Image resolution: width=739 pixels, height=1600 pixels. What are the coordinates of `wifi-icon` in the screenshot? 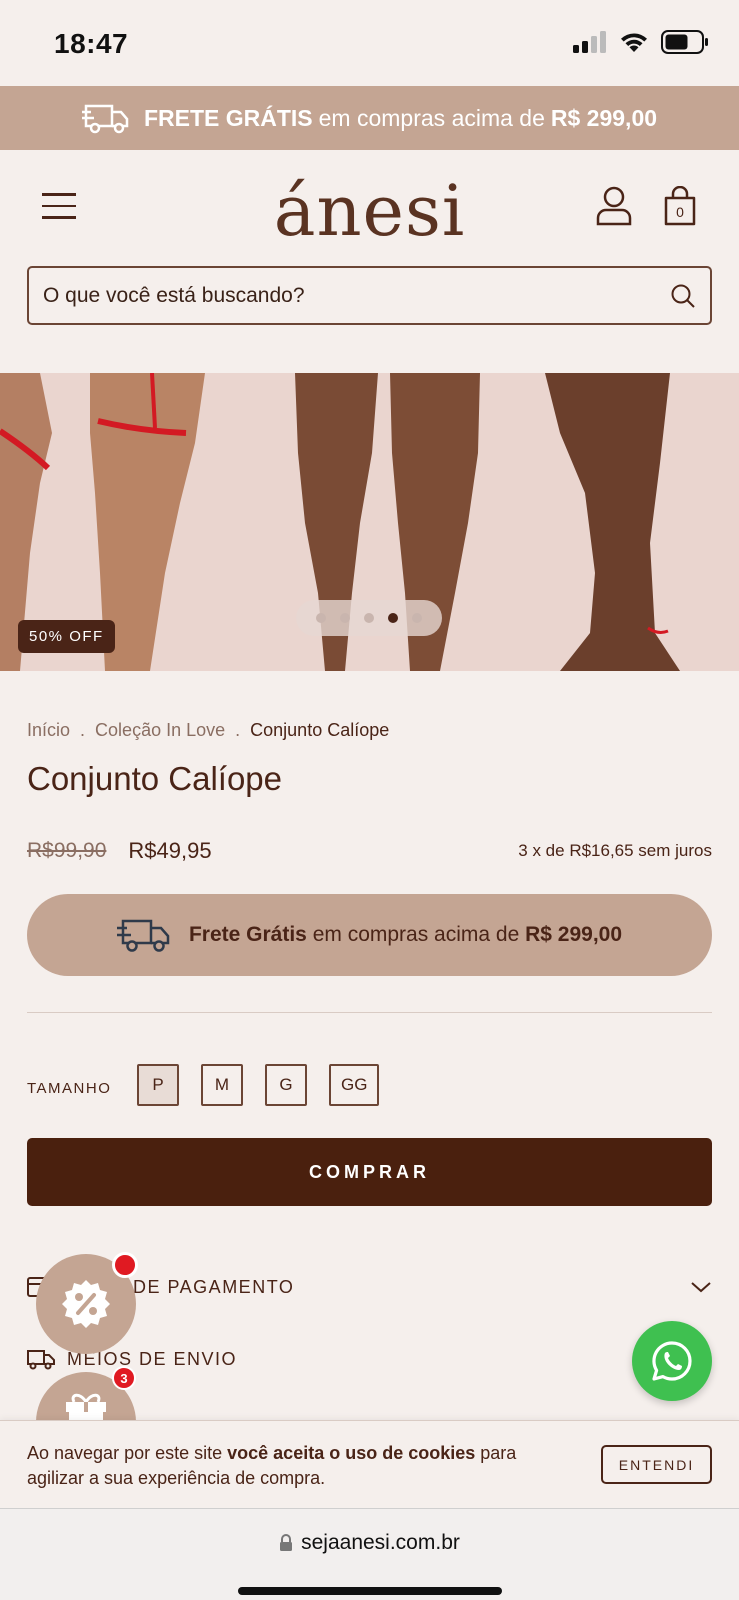 It's located at (634, 42).